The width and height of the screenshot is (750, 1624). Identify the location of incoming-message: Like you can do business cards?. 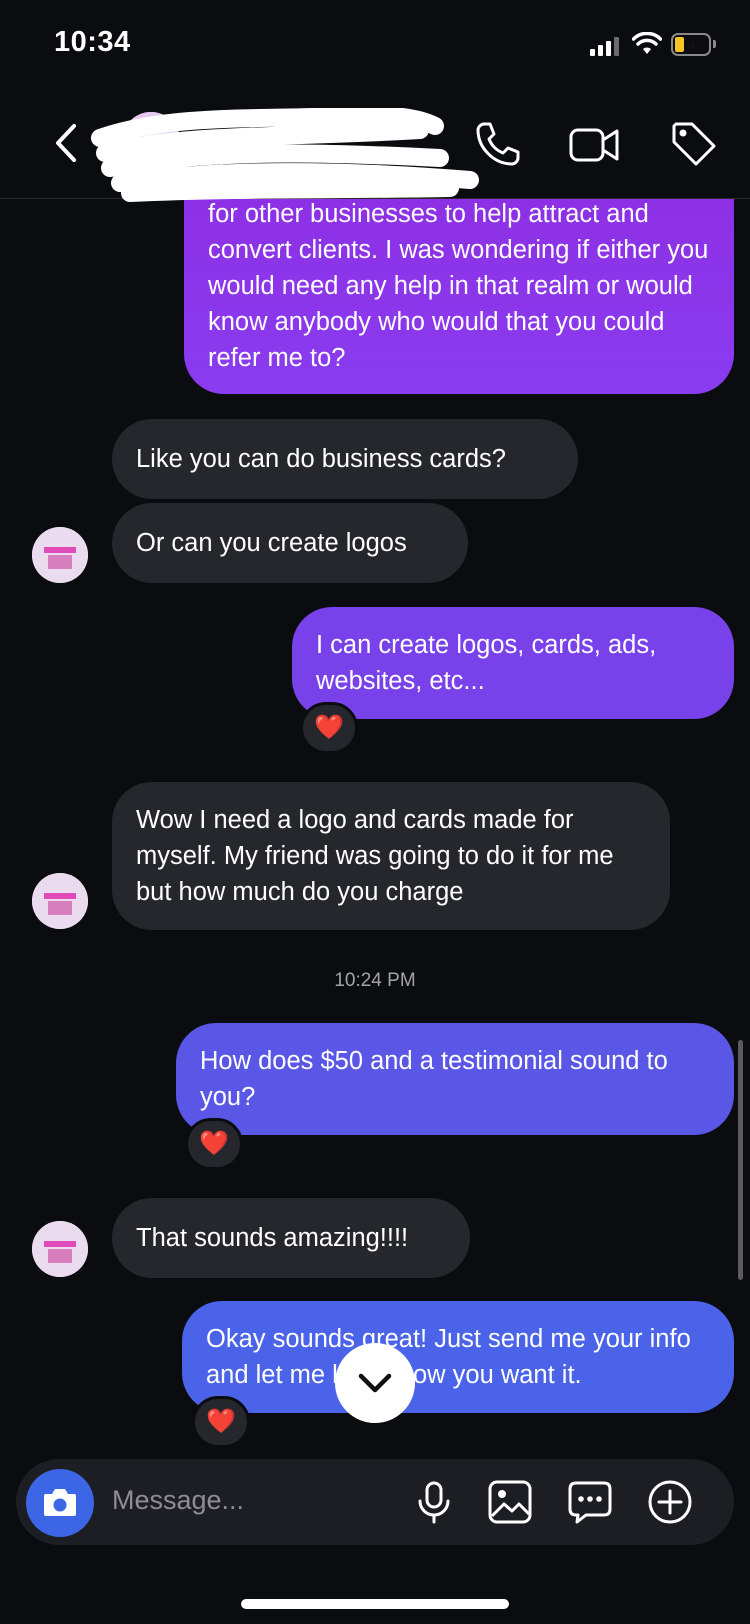
(345, 459).